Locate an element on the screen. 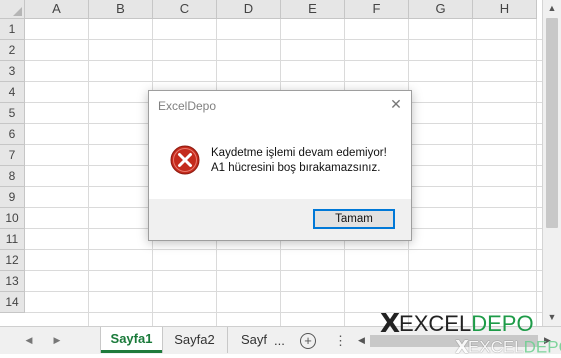 The image size is (561, 358). column-header-a: A is located at coordinates (57, 9).